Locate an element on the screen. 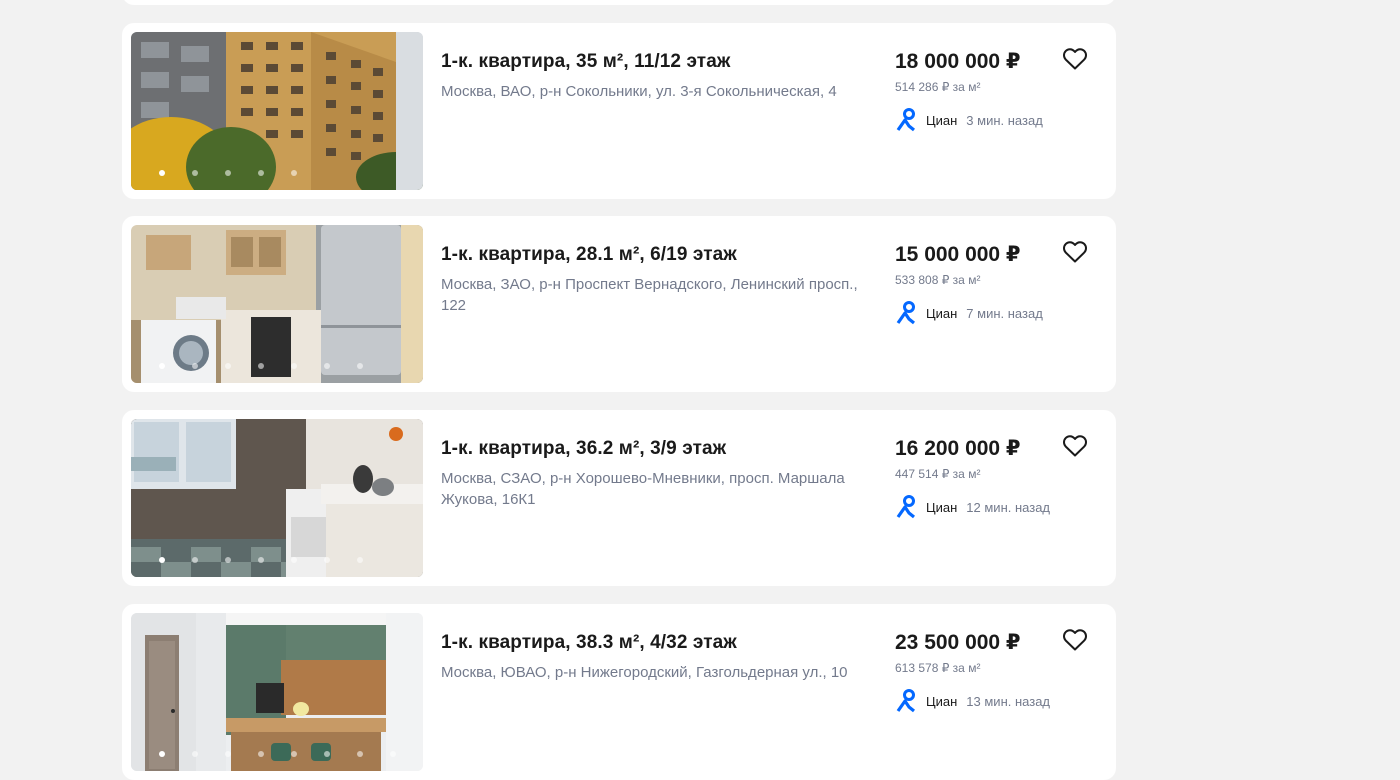  kitchen-window-photo is located at coordinates (277, 498).